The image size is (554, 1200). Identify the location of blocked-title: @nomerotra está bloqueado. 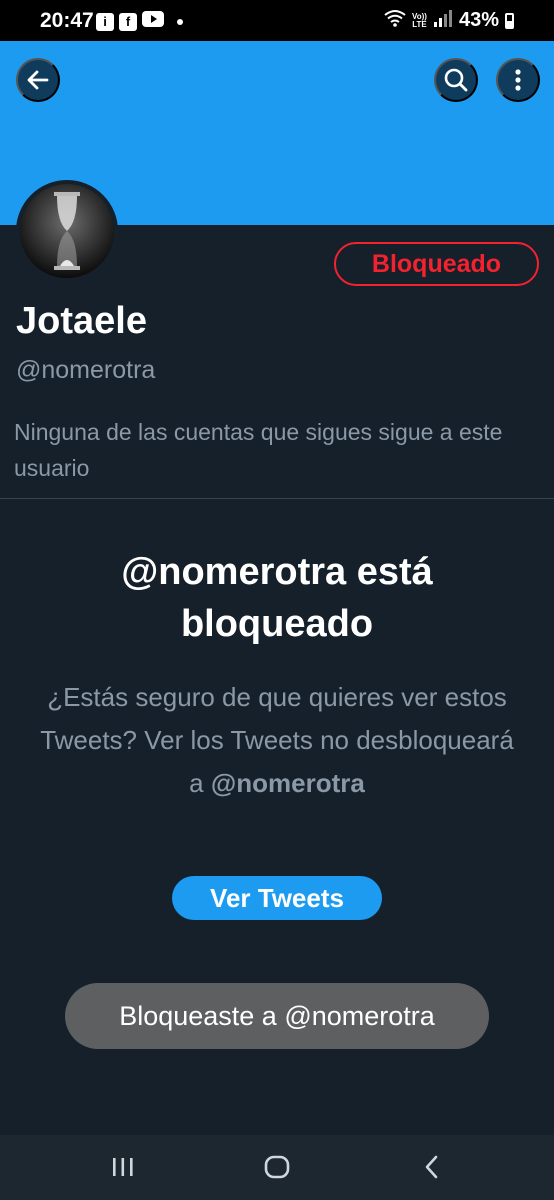
(277, 598).